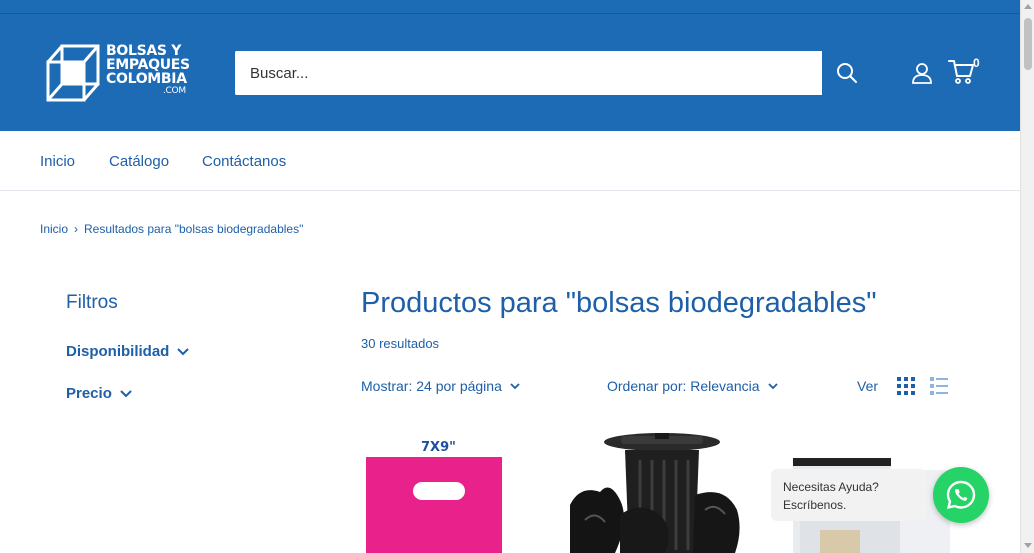  Describe the element at coordinates (1028, 6) in the screenshot. I see `scroll-up-arrow-icon` at that location.